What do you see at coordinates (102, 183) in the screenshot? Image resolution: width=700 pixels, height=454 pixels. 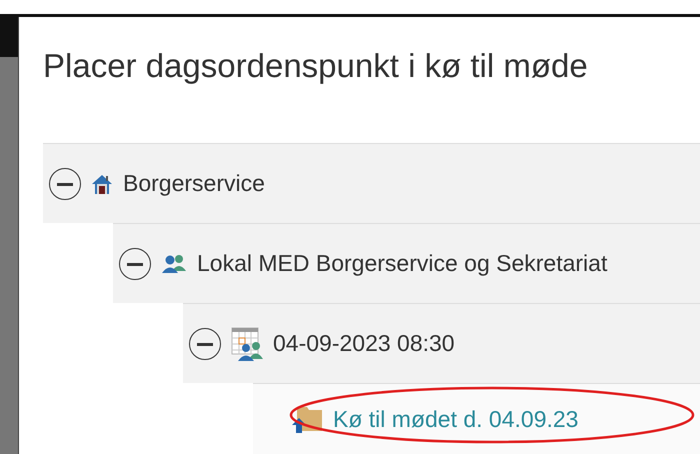 I see `house-icon` at bounding box center [102, 183].